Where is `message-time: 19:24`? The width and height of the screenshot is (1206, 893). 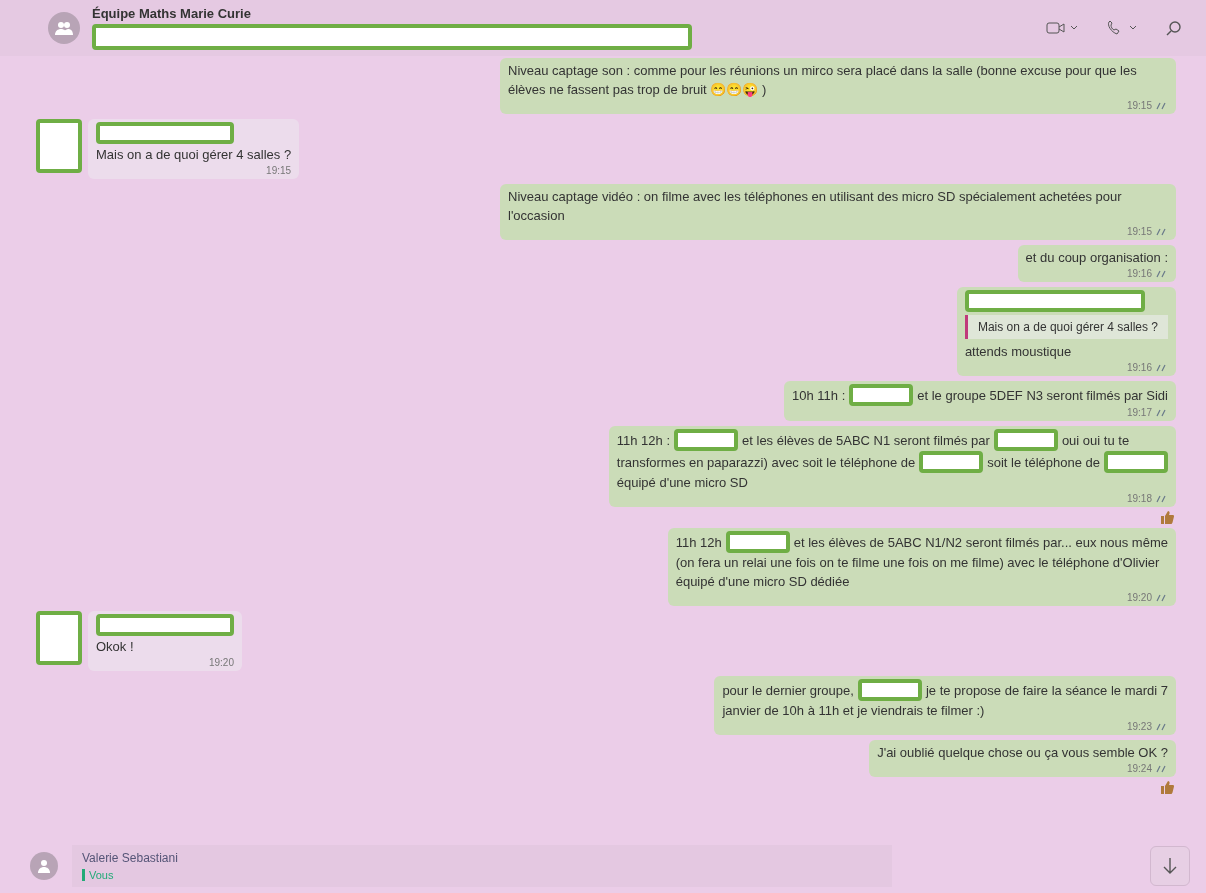
message-time: 19:24 is located at coordinates (1139, 768).